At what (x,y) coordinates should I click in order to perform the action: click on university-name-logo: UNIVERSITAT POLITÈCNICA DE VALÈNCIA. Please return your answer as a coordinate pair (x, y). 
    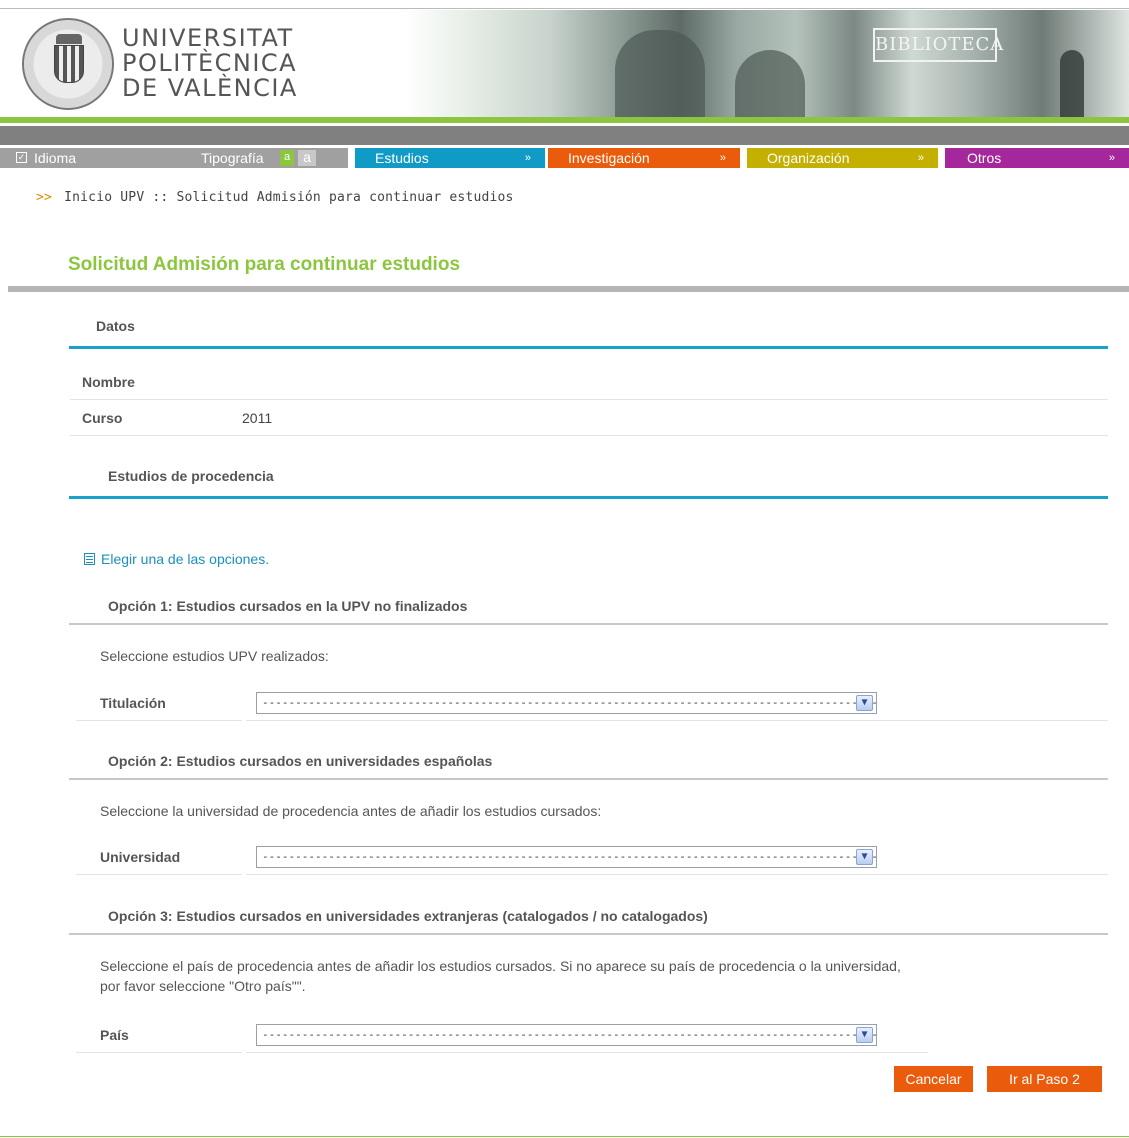
    Looking at the image, I should click on (210, 63).